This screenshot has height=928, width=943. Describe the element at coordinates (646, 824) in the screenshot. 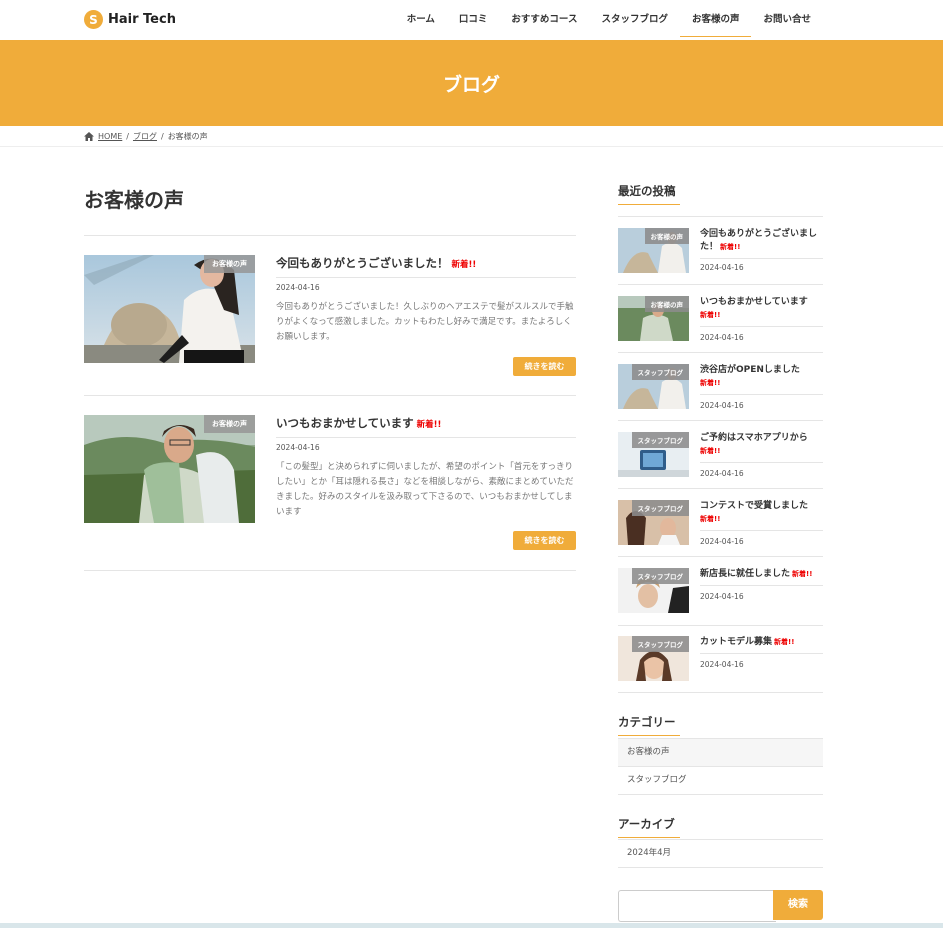

I see `archive-heading-text: アーカイブ` at that location.